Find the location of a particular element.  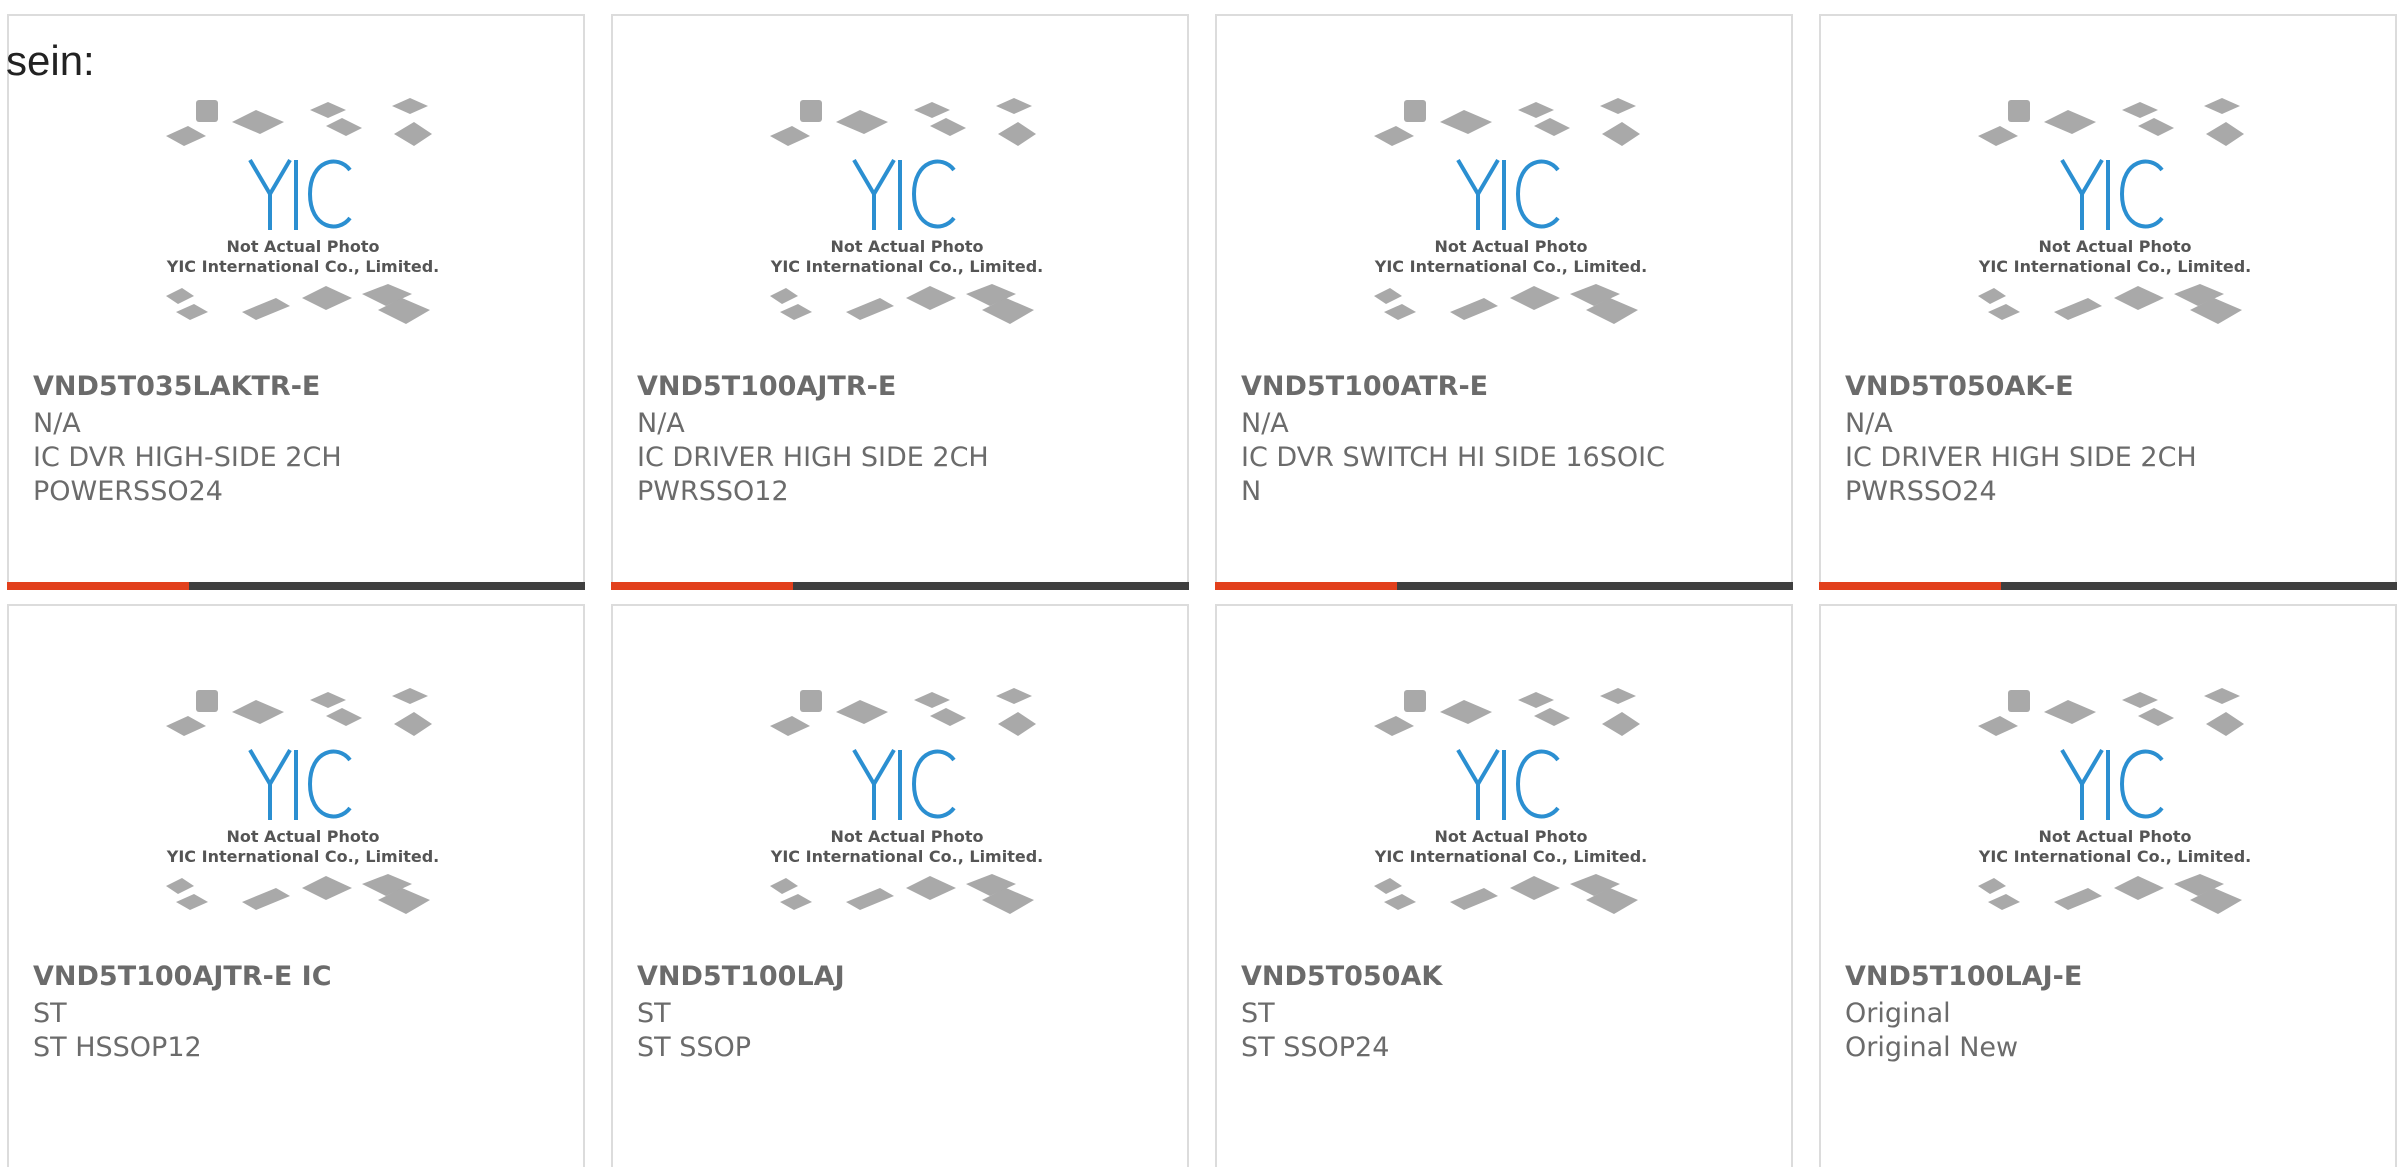

product-part-number: VND5T100LAJ is located at coordinates (741, 976).